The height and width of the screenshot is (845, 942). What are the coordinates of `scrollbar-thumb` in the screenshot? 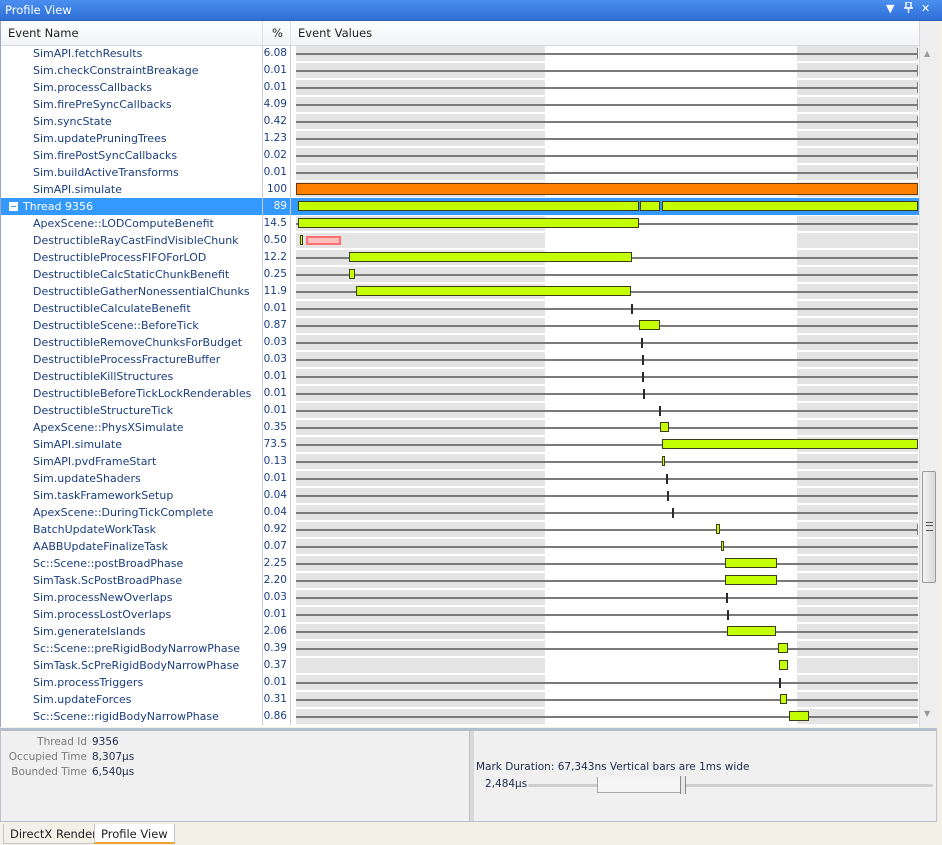 It's located at (929, 527).